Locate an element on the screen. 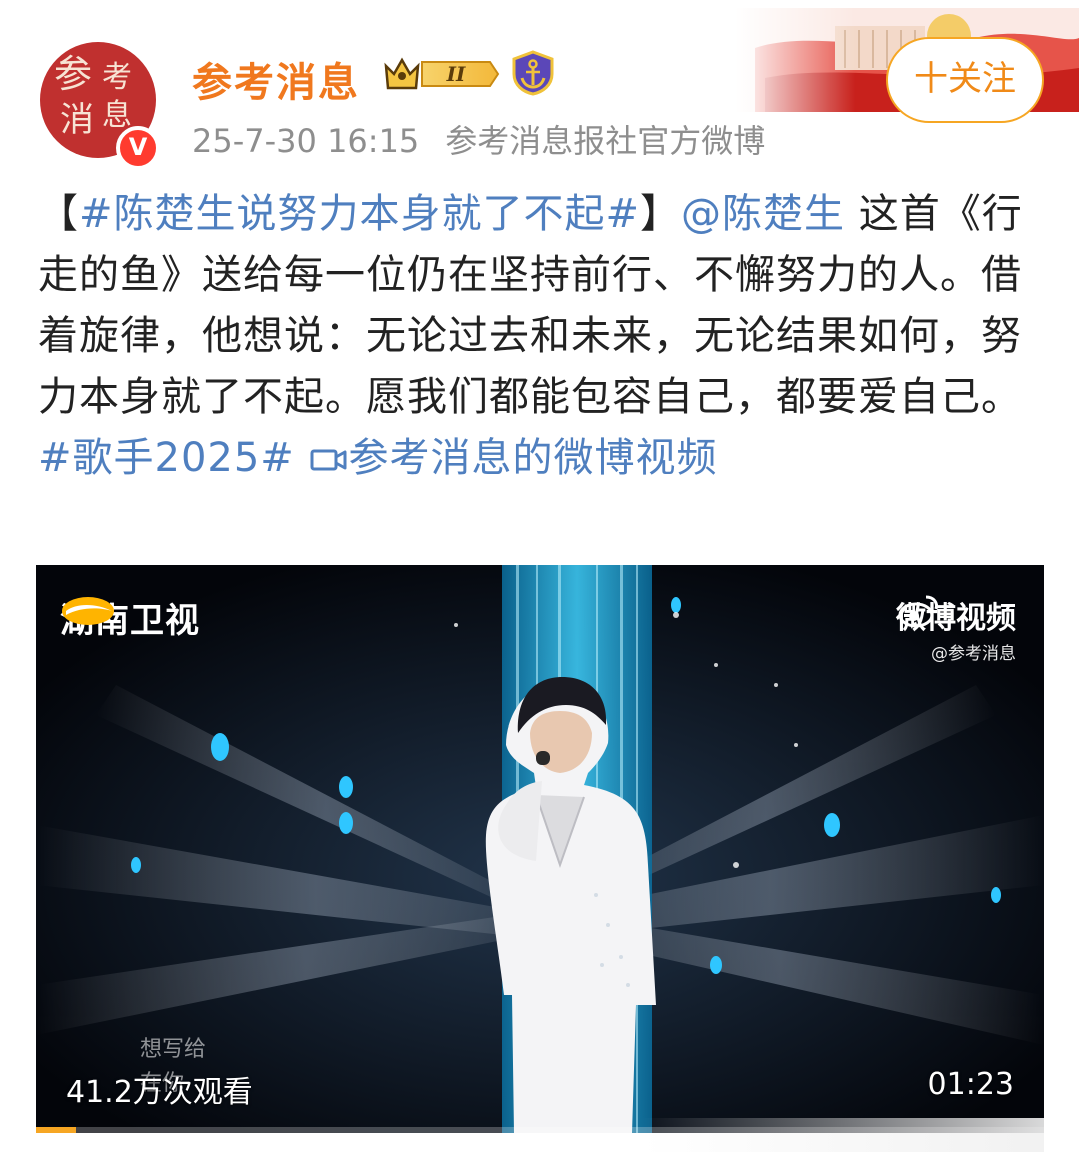 The height and width of the screenshot is (1152, 1079). account-name: 参考消息 is located at coordinates (276, 79).